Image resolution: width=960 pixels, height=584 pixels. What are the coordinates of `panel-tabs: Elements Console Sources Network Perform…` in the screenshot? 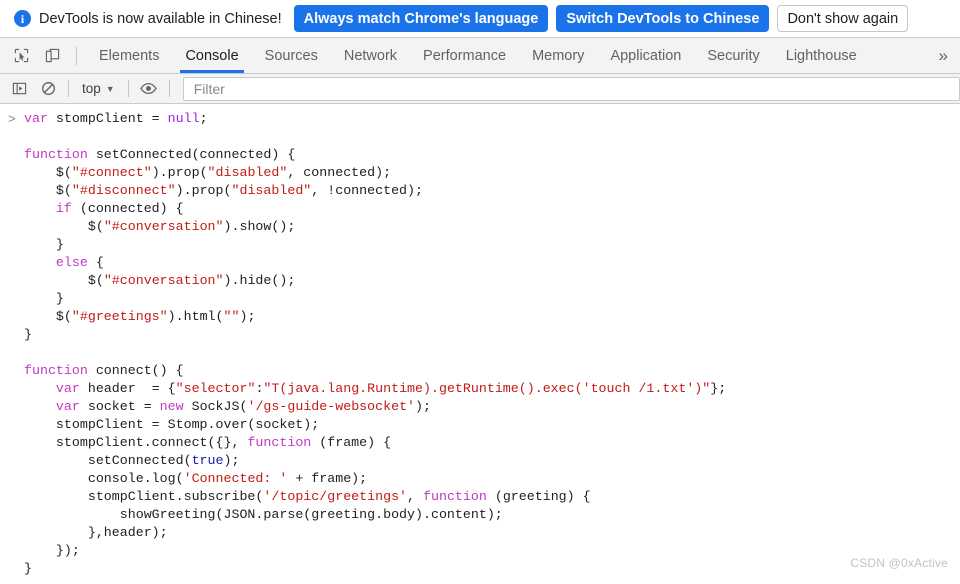 It's located at (509, 55).